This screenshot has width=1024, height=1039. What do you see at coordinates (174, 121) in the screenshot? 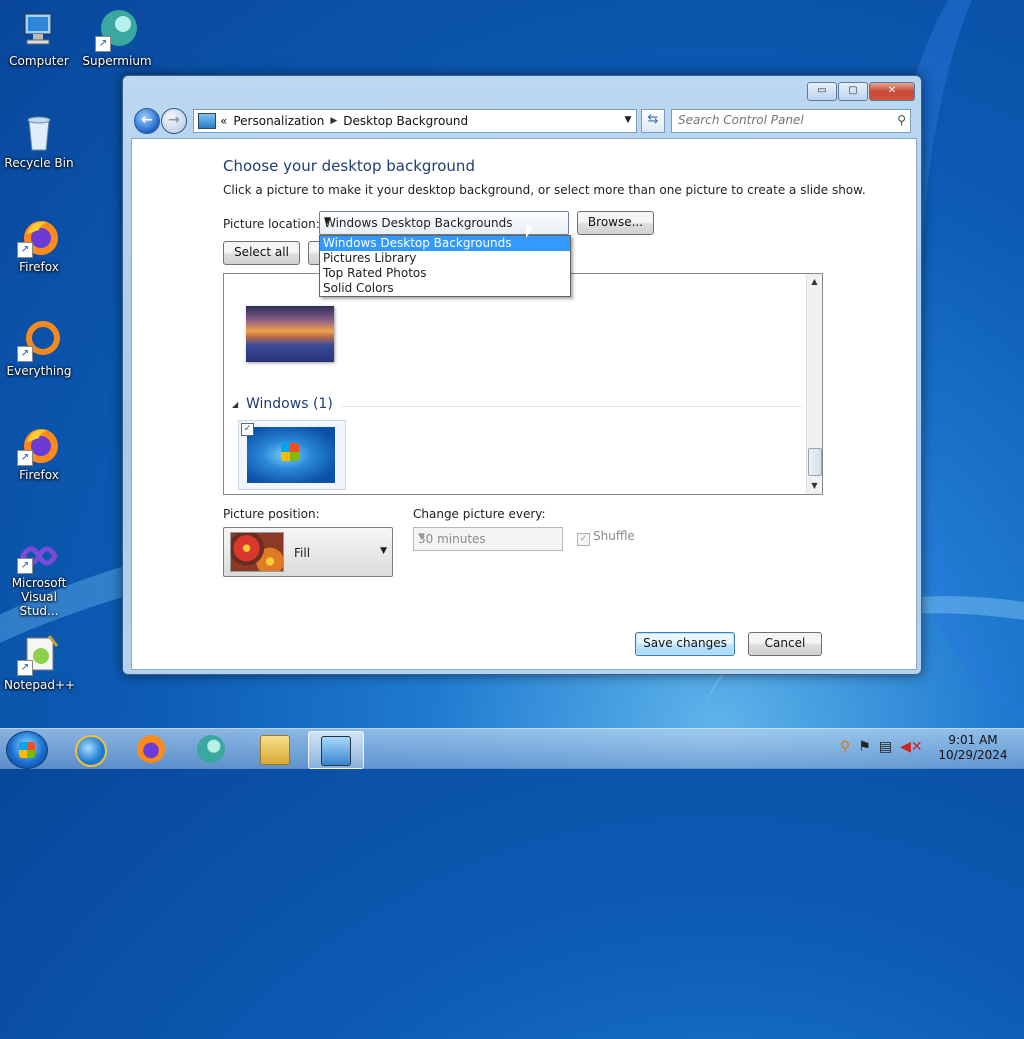
I see `forward-button: →` at bounding box center [174, 121].